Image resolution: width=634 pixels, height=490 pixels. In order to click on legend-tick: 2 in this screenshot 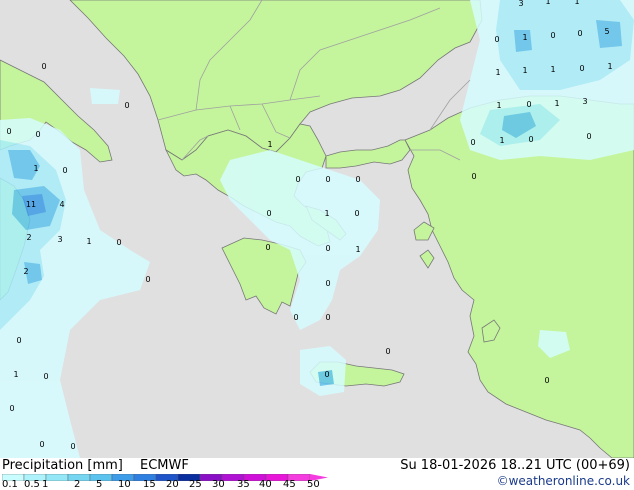, I will do `click(77, 484)`.